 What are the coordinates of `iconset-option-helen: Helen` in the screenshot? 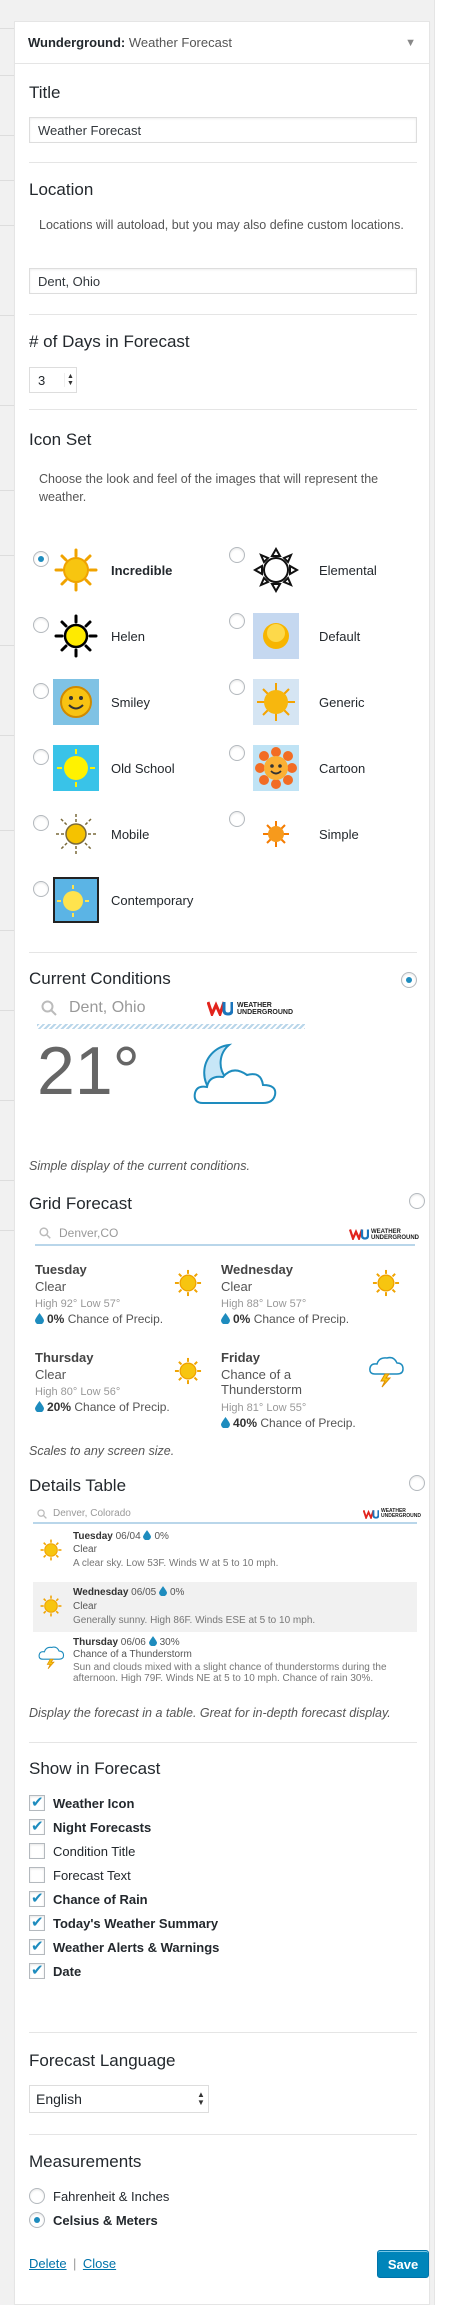 It's located at (127, 638).